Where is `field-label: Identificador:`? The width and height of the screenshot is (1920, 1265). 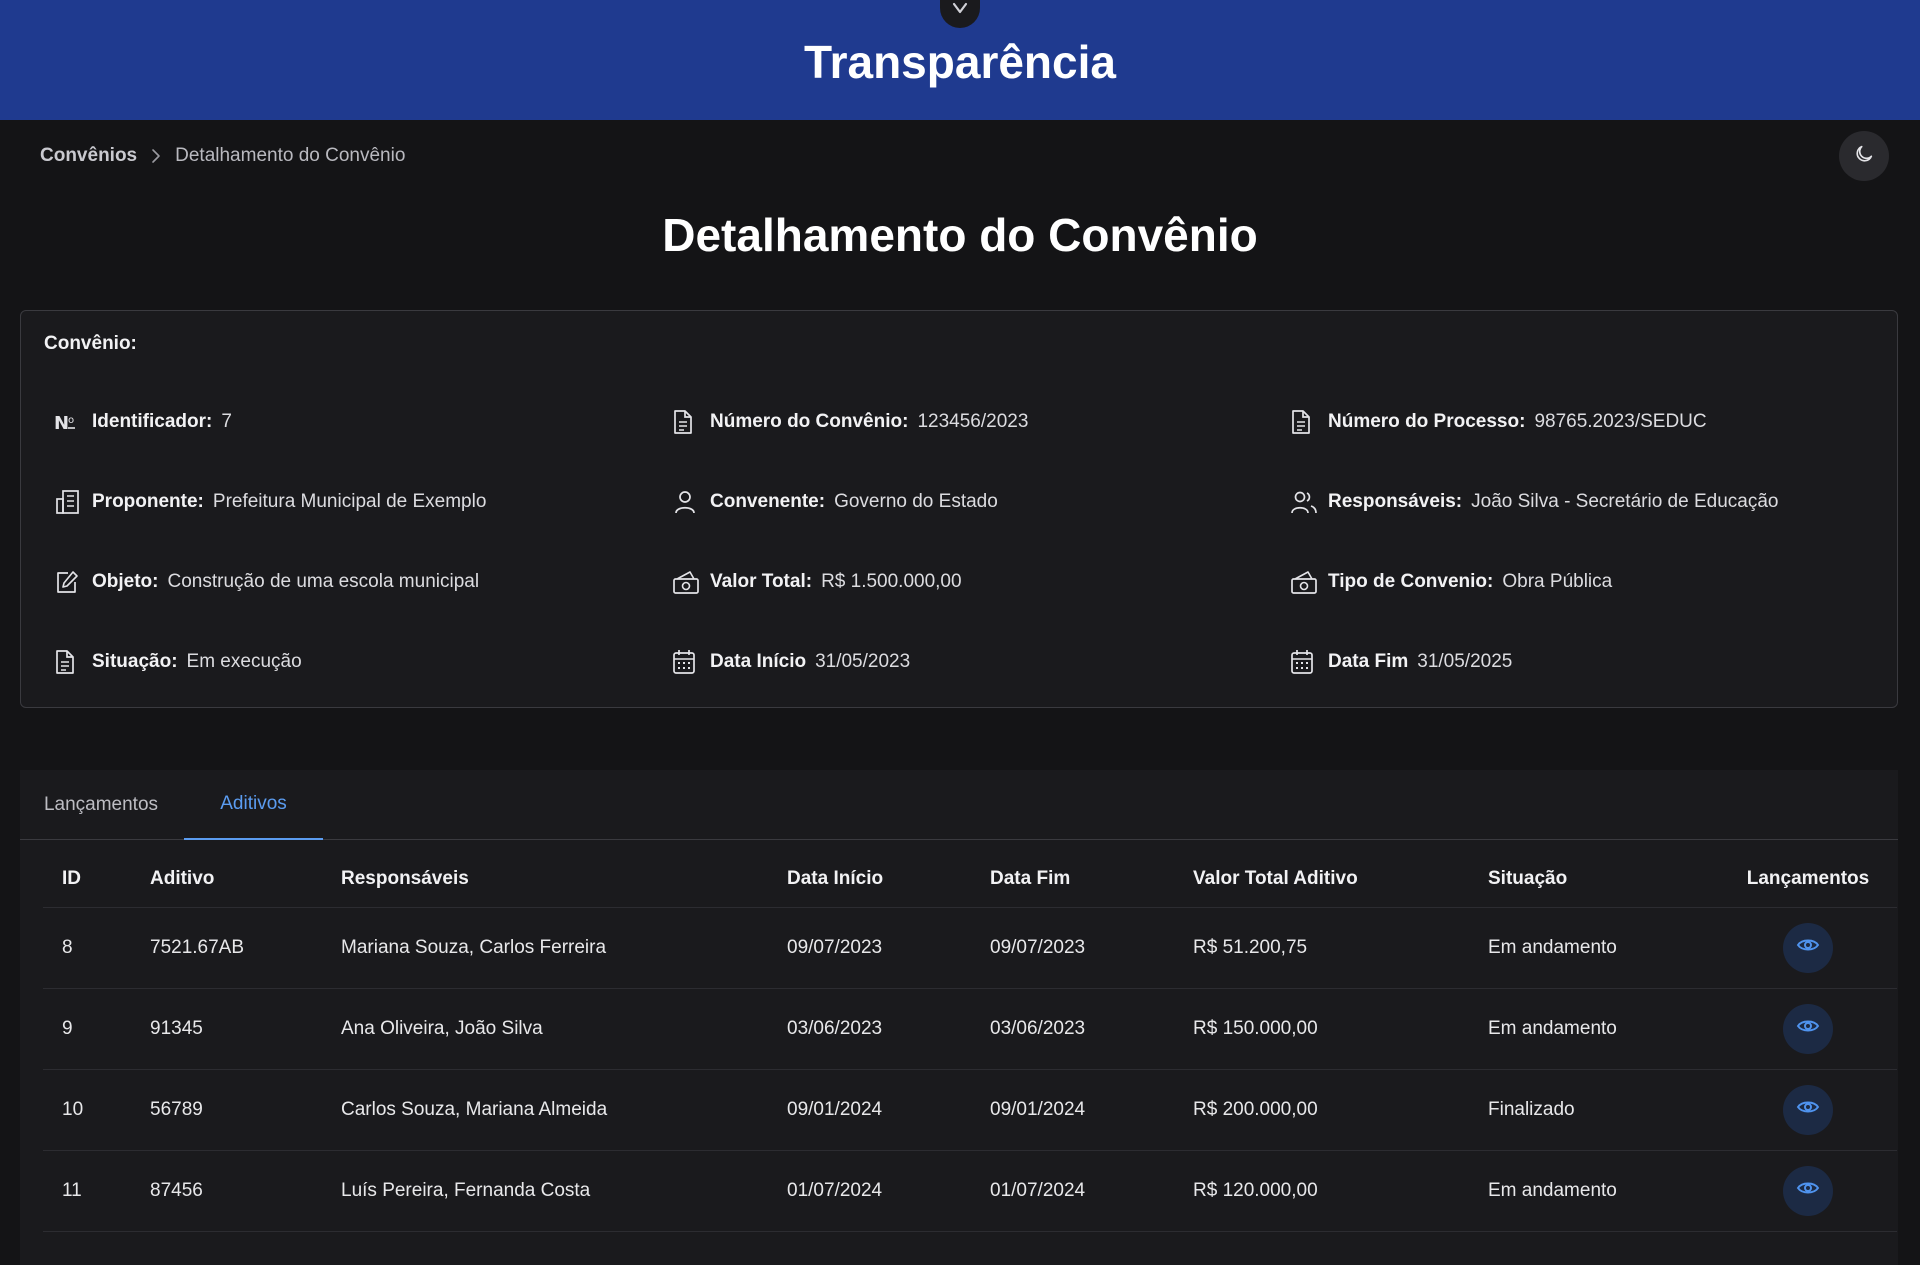
field-label: Identificador: is located at coordinates (152, 421).